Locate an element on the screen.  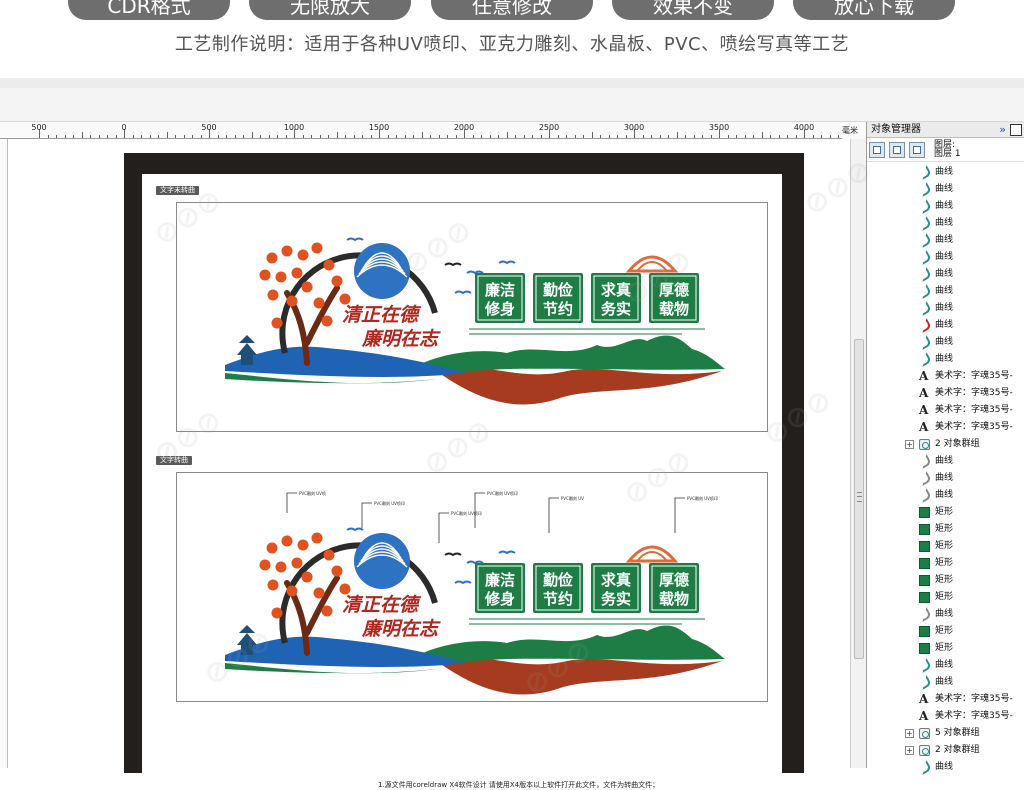
pavilion-shape is located at coordinates (247, 345).